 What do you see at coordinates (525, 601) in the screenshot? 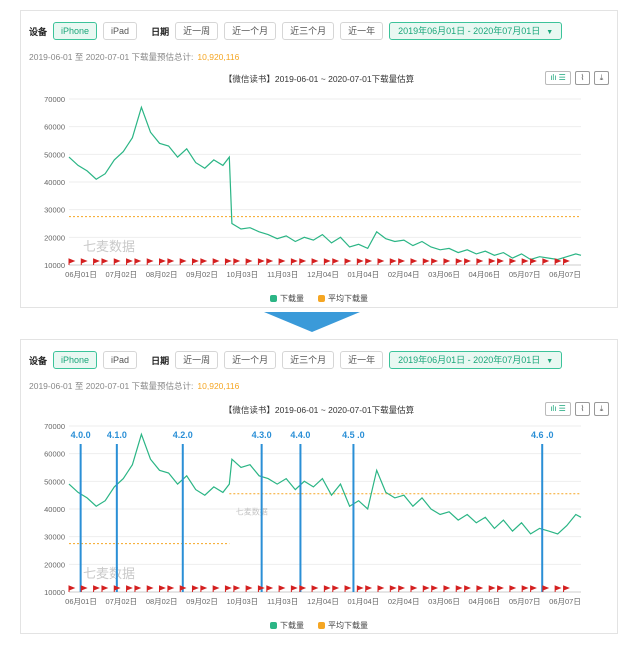
I see `x-tick-label: 05月07日` at bounding box center [525, 601].